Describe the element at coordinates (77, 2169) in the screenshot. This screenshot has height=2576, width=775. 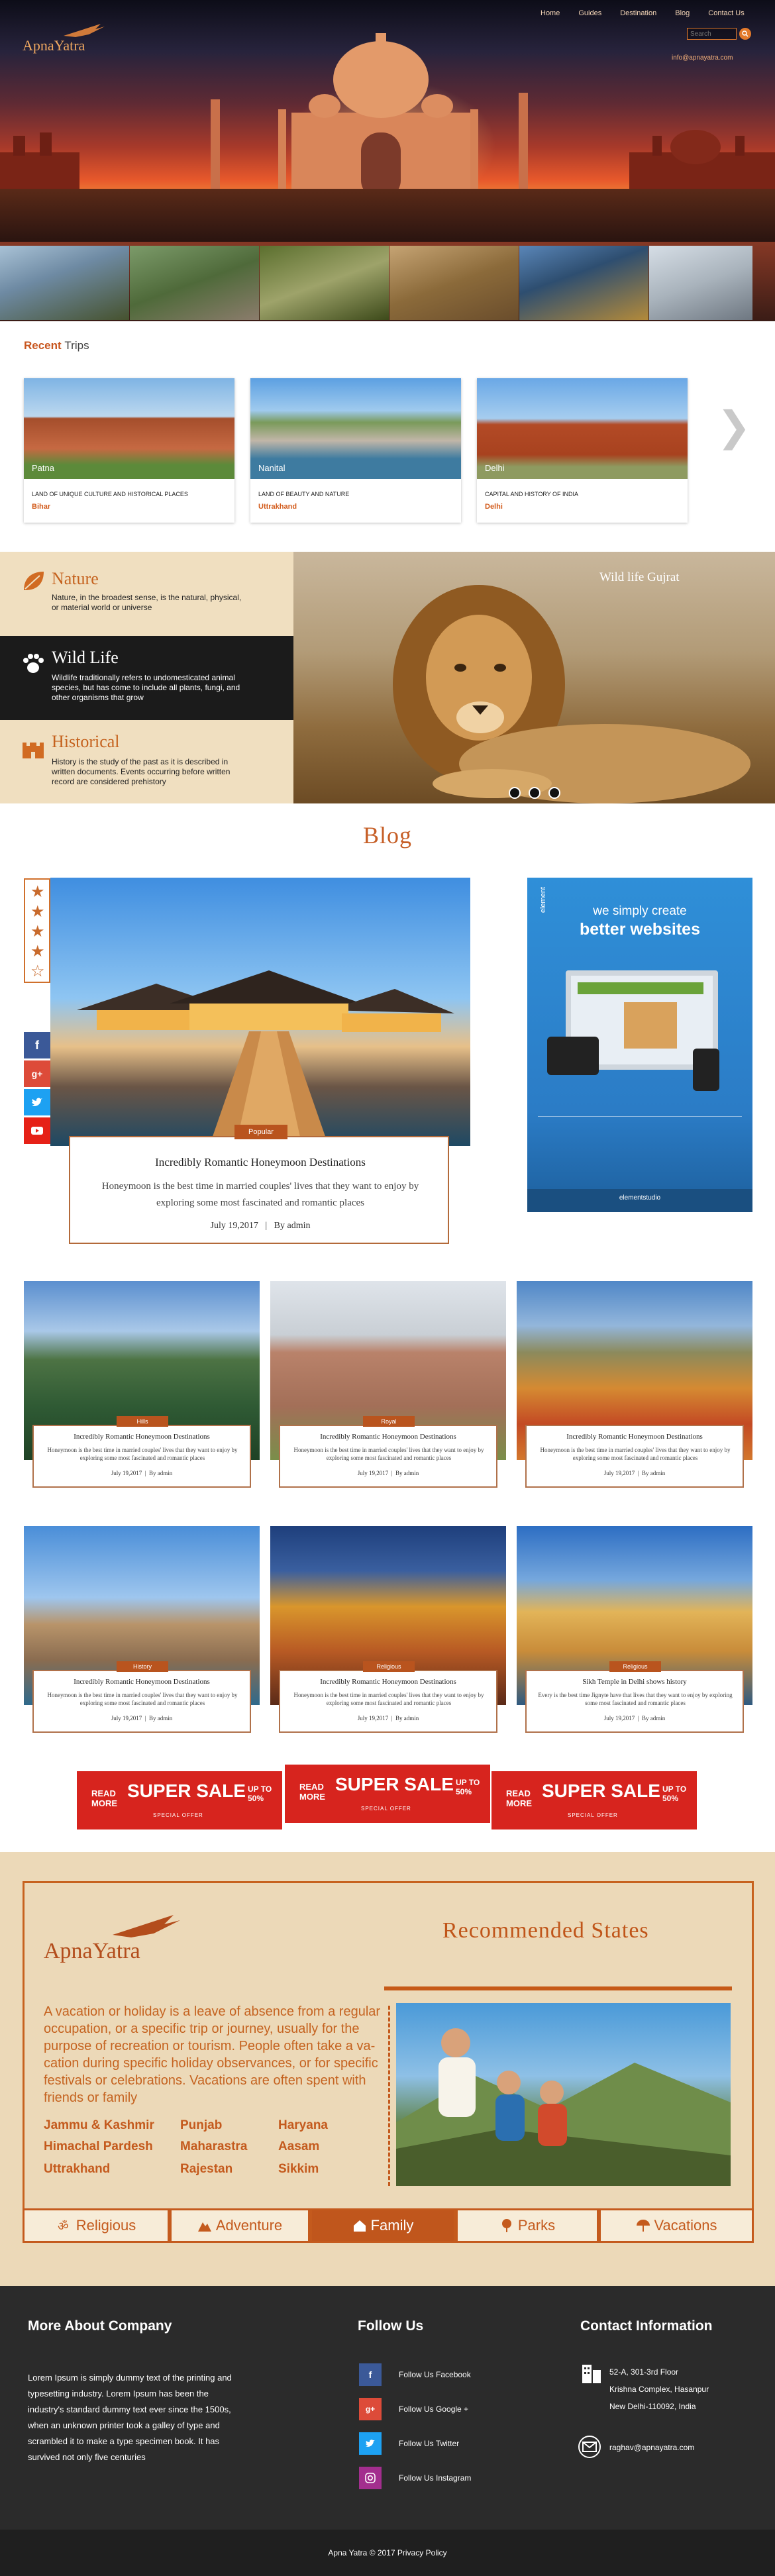
I see `state-link: Uttrakhand` at that location.